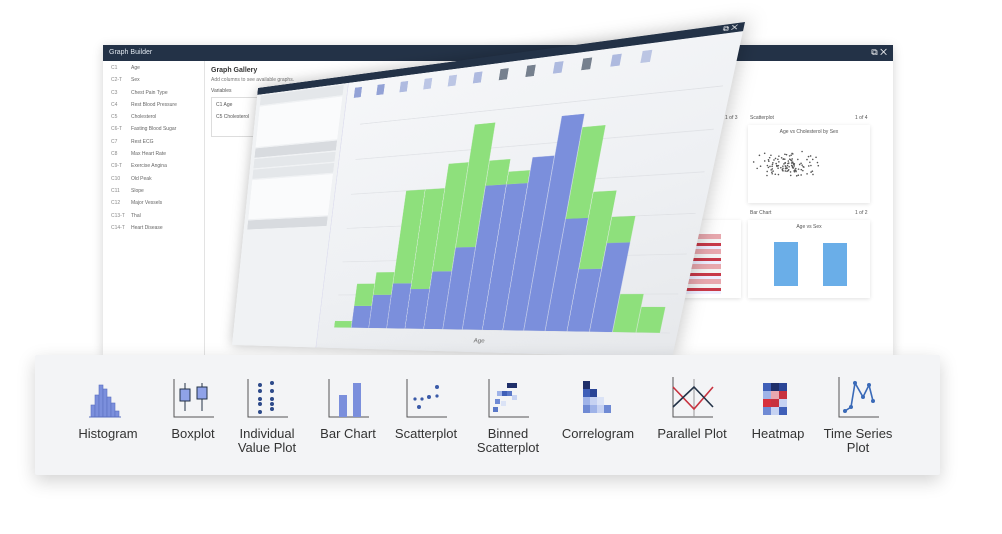  I want to click on gallery-item-scatterplot: Scatterplot, so click(426, 409).